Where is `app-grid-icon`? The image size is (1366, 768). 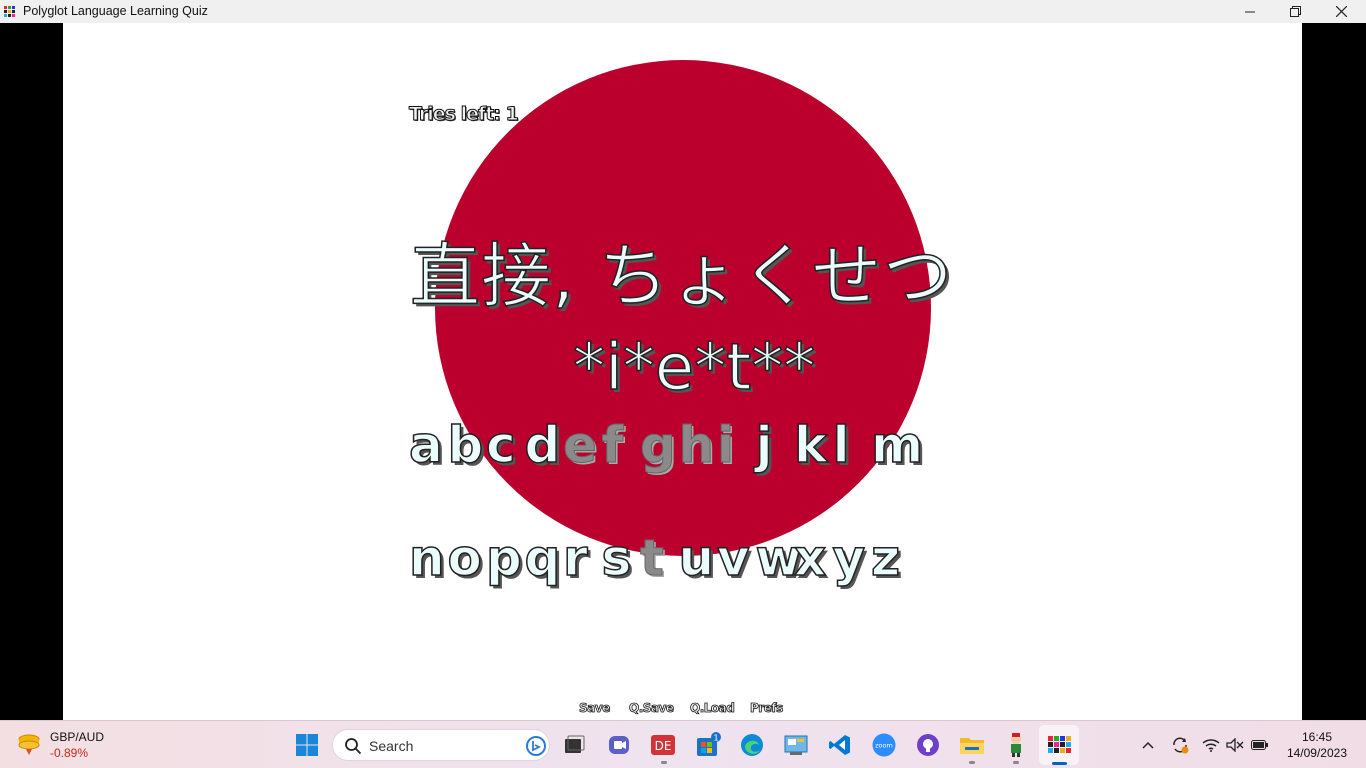
app-grid-icon is located at coordinates (9, 11).